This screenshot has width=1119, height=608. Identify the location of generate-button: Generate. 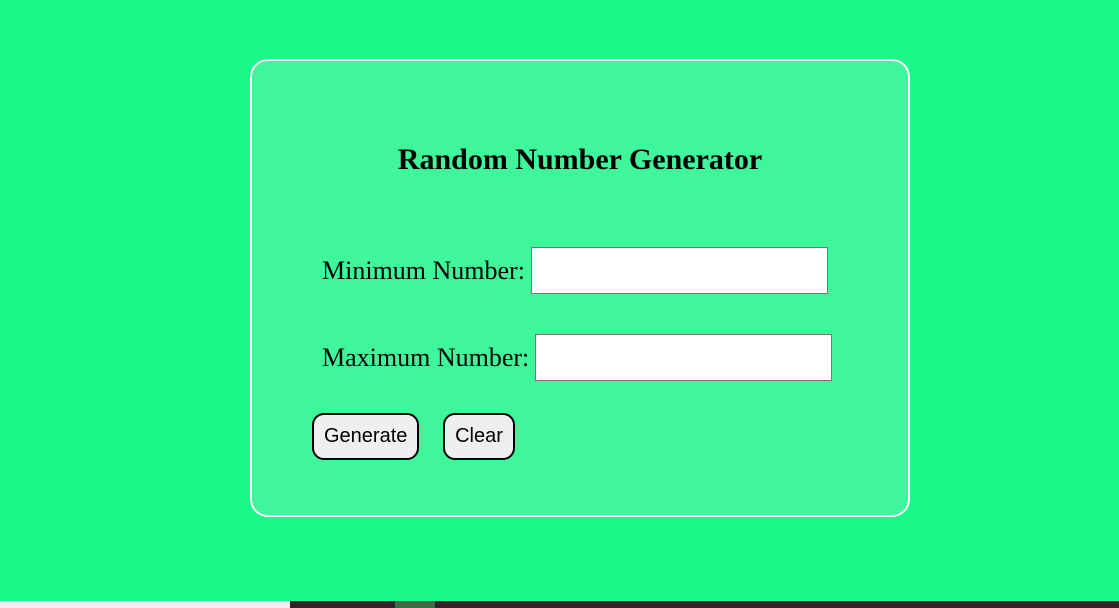
(365, 436).